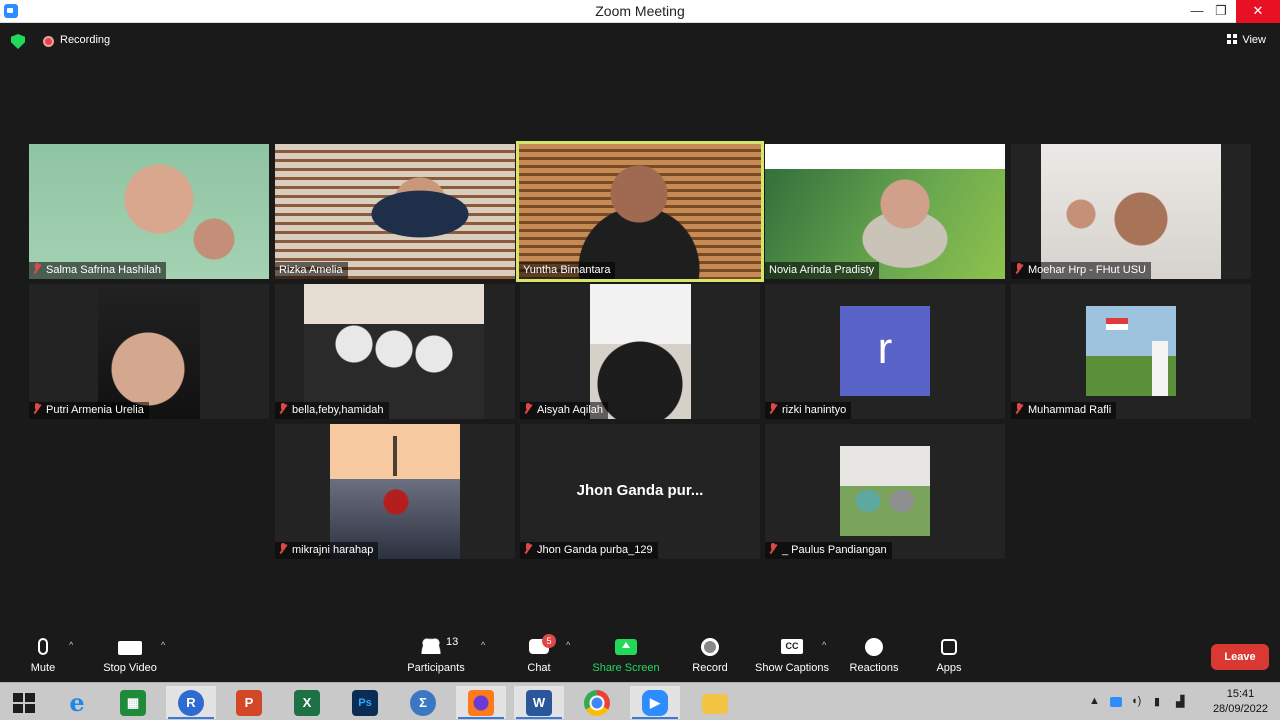  I want to click on windows-store-icon: ▦, so click(133, 703).